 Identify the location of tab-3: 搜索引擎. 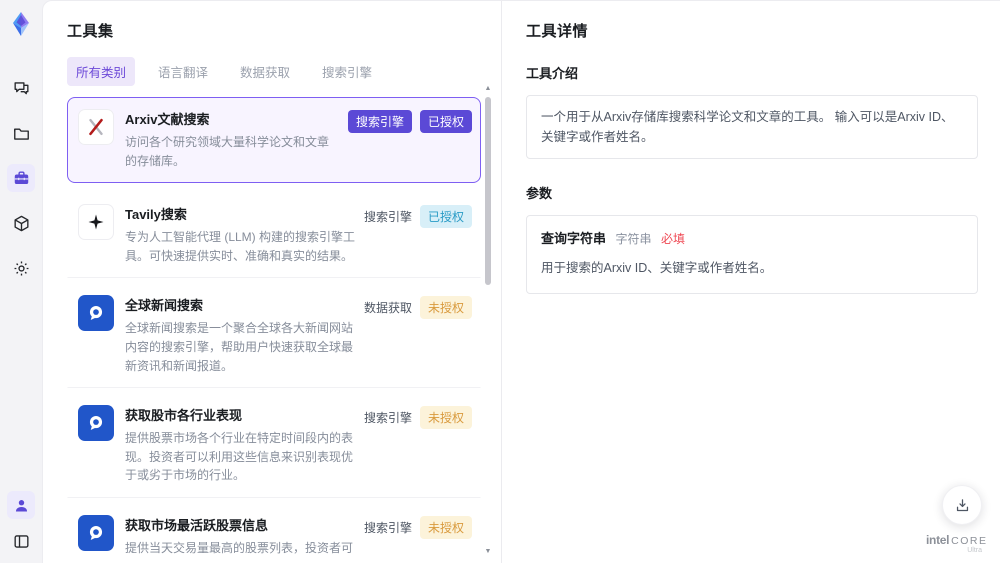
(347, 71).